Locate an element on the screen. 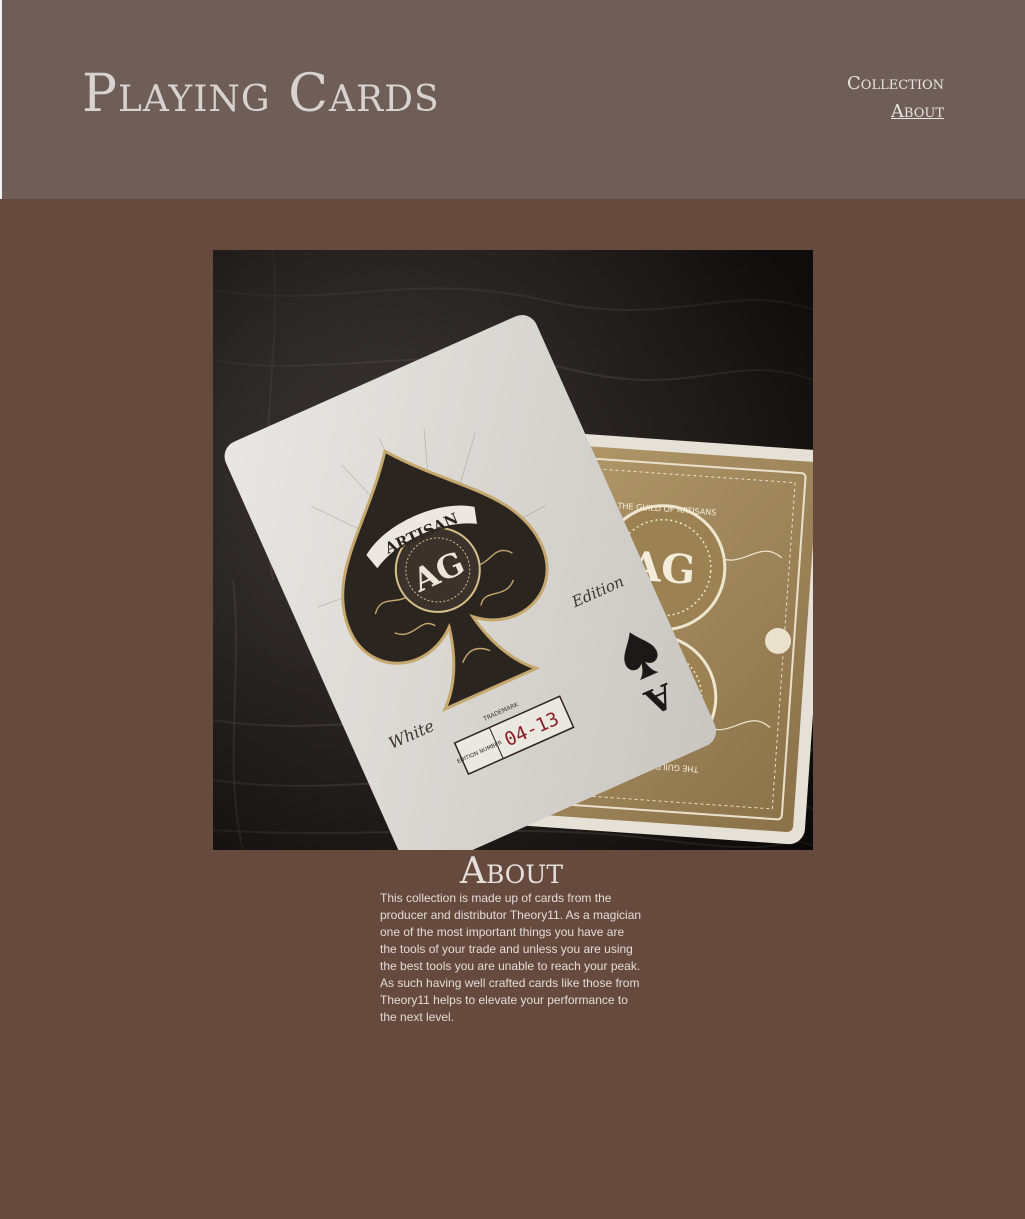 This screenshot has width=1025, height=1219. site-title: Playing Cards is located at coordinates (261, 94).